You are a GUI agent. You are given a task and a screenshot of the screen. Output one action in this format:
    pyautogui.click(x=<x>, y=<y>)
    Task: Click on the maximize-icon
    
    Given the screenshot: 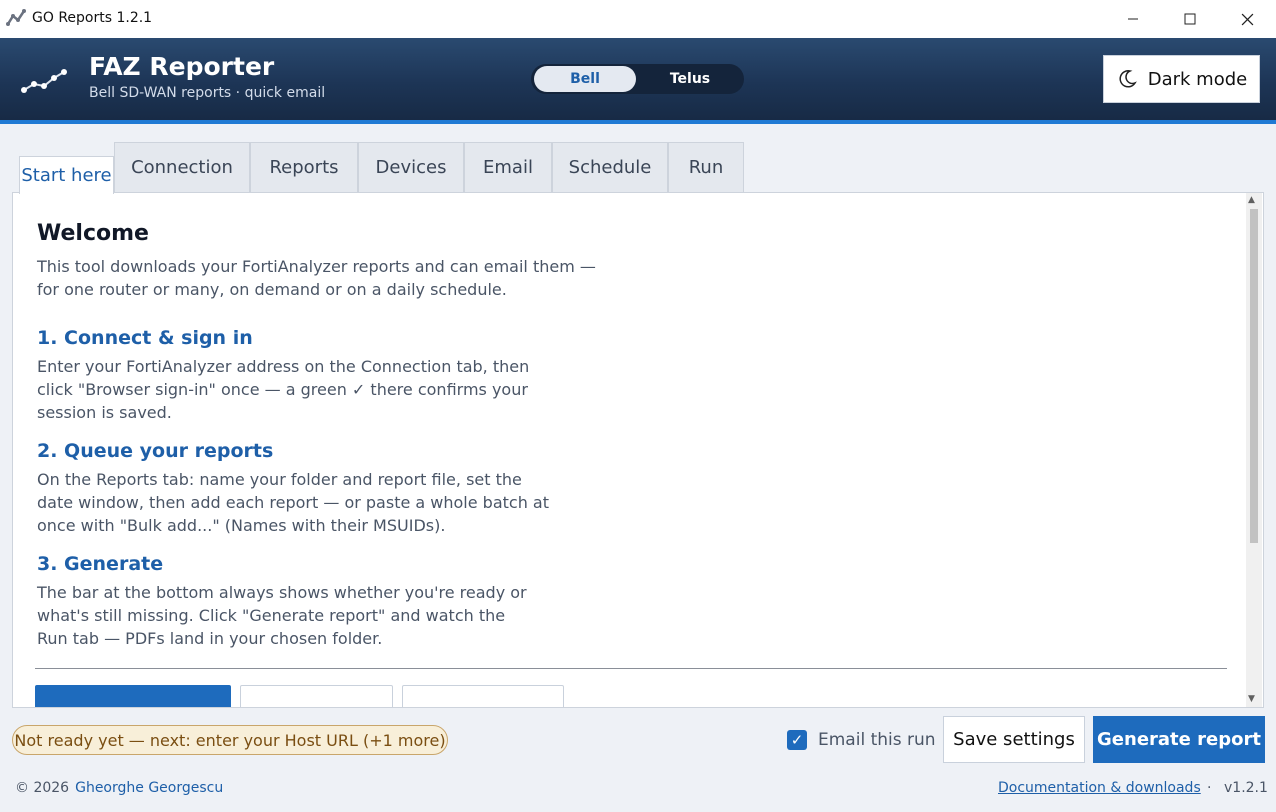 What is the action you would take?
    pyautogui.click(x=1190, y=19)
    